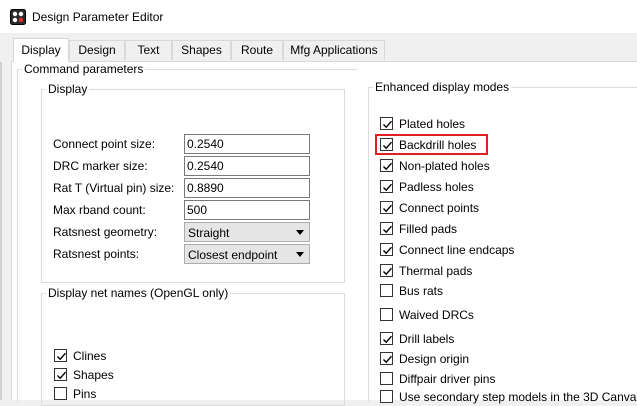  I want to click on tab-text: Text, so click(148, 50).